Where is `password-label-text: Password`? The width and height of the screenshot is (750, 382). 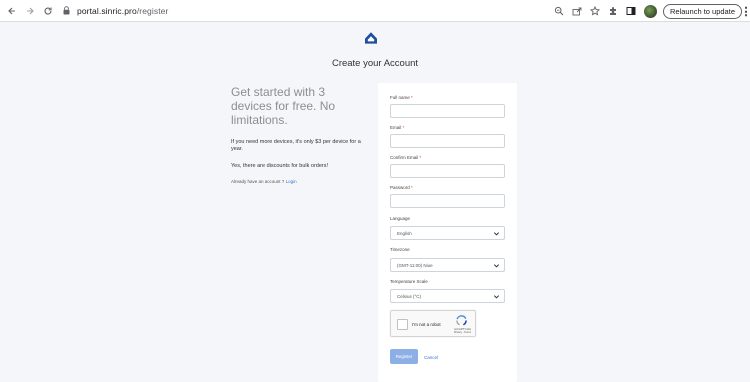
password-label-text: Password is located at coordinates (400, 187).